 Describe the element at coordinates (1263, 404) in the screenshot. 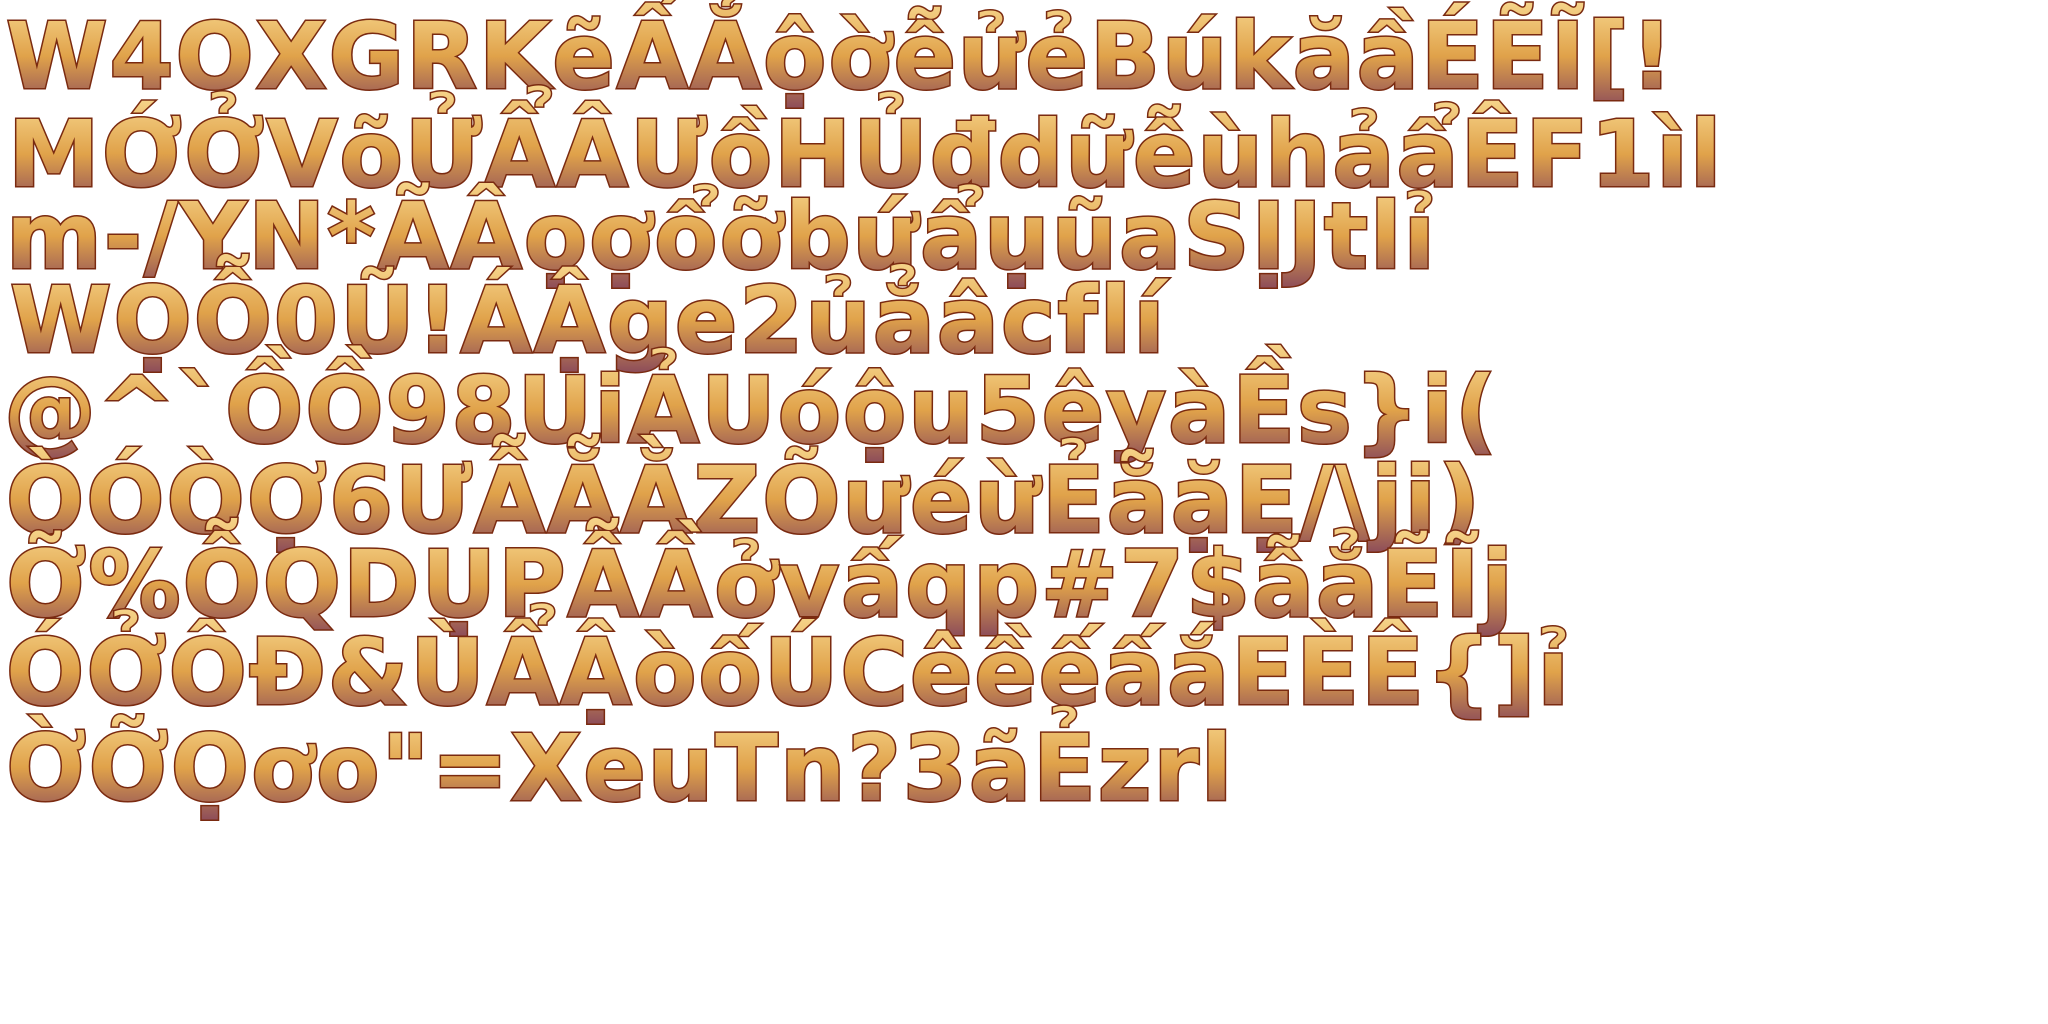

I see `glyph-cell: Ề` at that location.